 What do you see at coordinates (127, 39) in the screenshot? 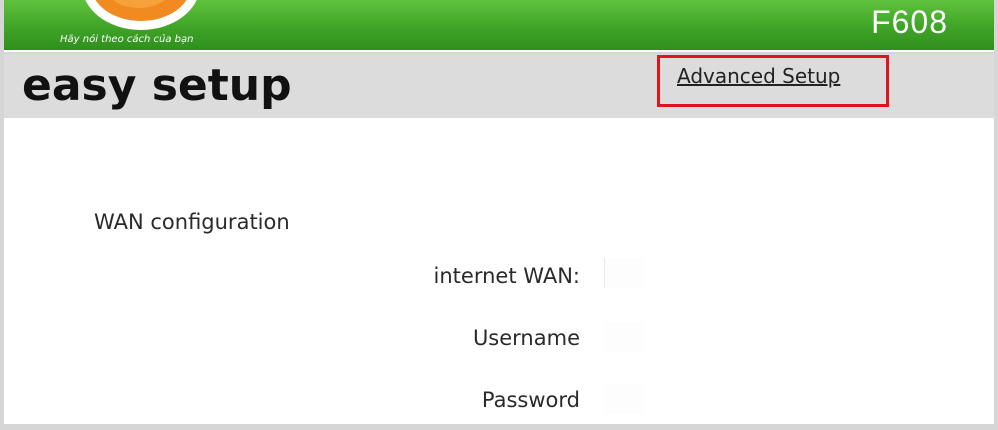
I see `brand-slogan: Hãy nói theo cách của bạn` at bounding box center [127, 39].